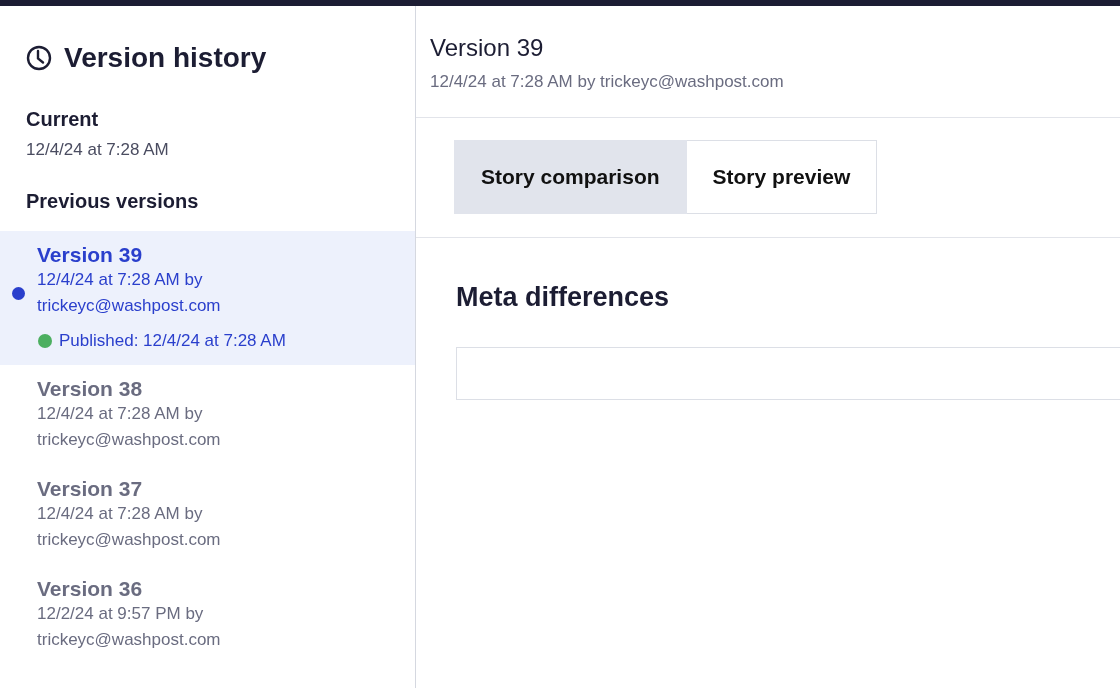  What do you see at coordinates (18, 293) in the screenshot?
I see `selected-dot-icon` at bounding box center [18, 293].